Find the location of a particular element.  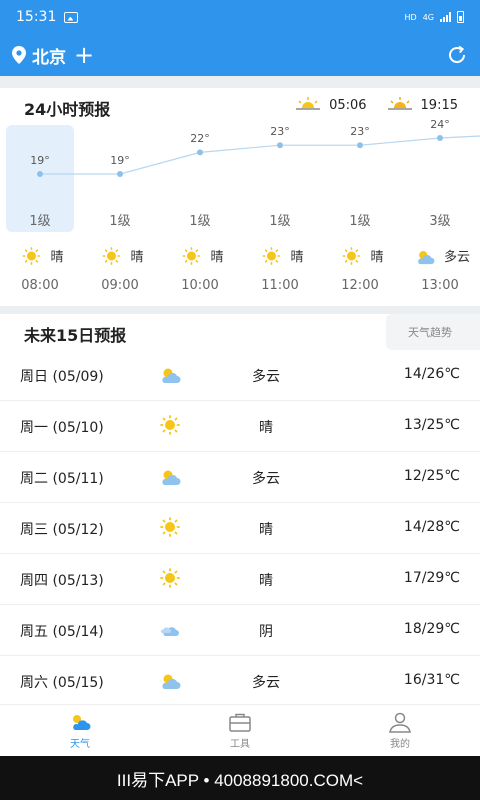

daily-row: 周一 (05/10) 晴 13/25℃ is located at coordinates (240, 426).